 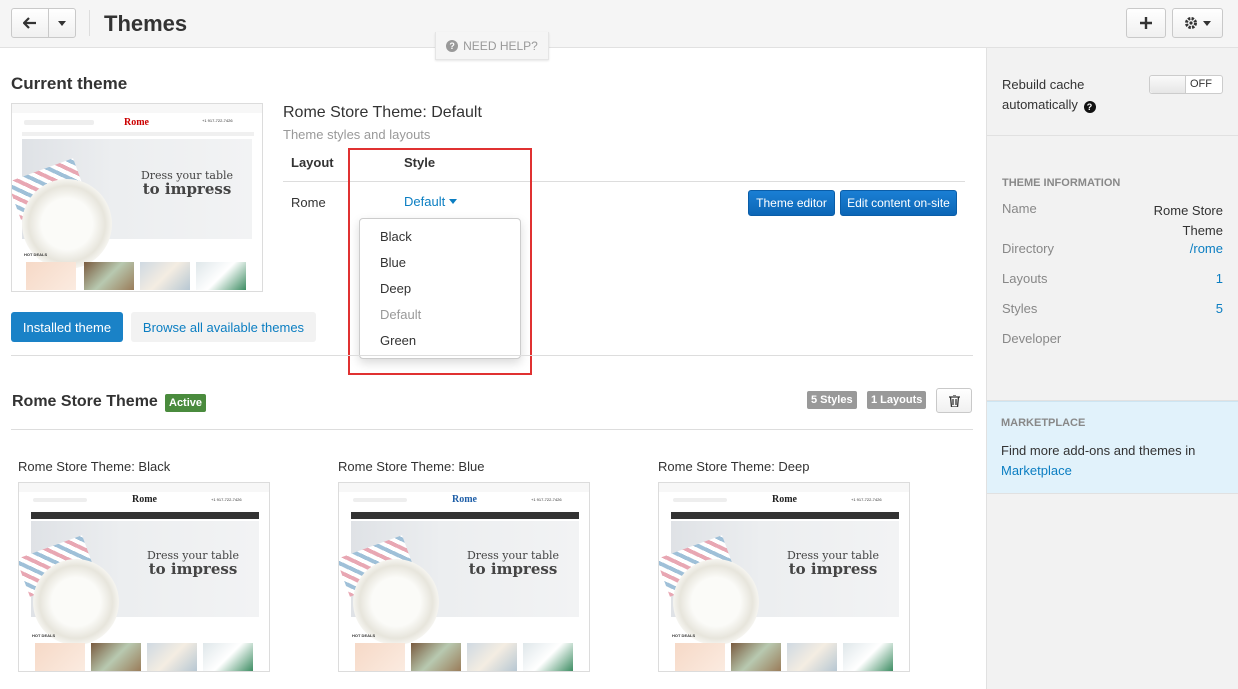 What do you see at coordinates (85, 401) in the screenshot?
I see `theme-name-heading: Rome Store Theme` at bounding box center [85, 401].